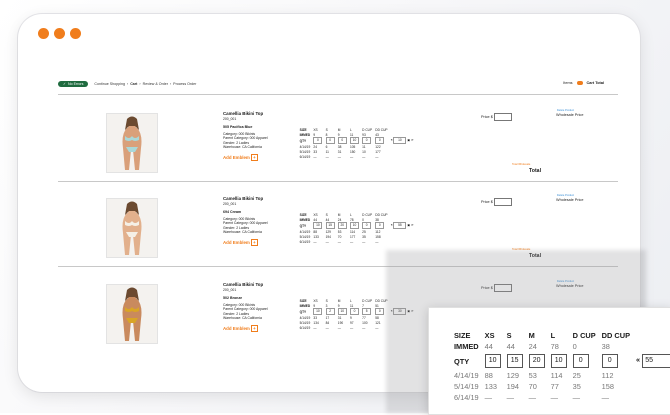  Describe the element at coordinates (381, 129) in the screenshot. I see `grid-cell: DD CUP` at that location.